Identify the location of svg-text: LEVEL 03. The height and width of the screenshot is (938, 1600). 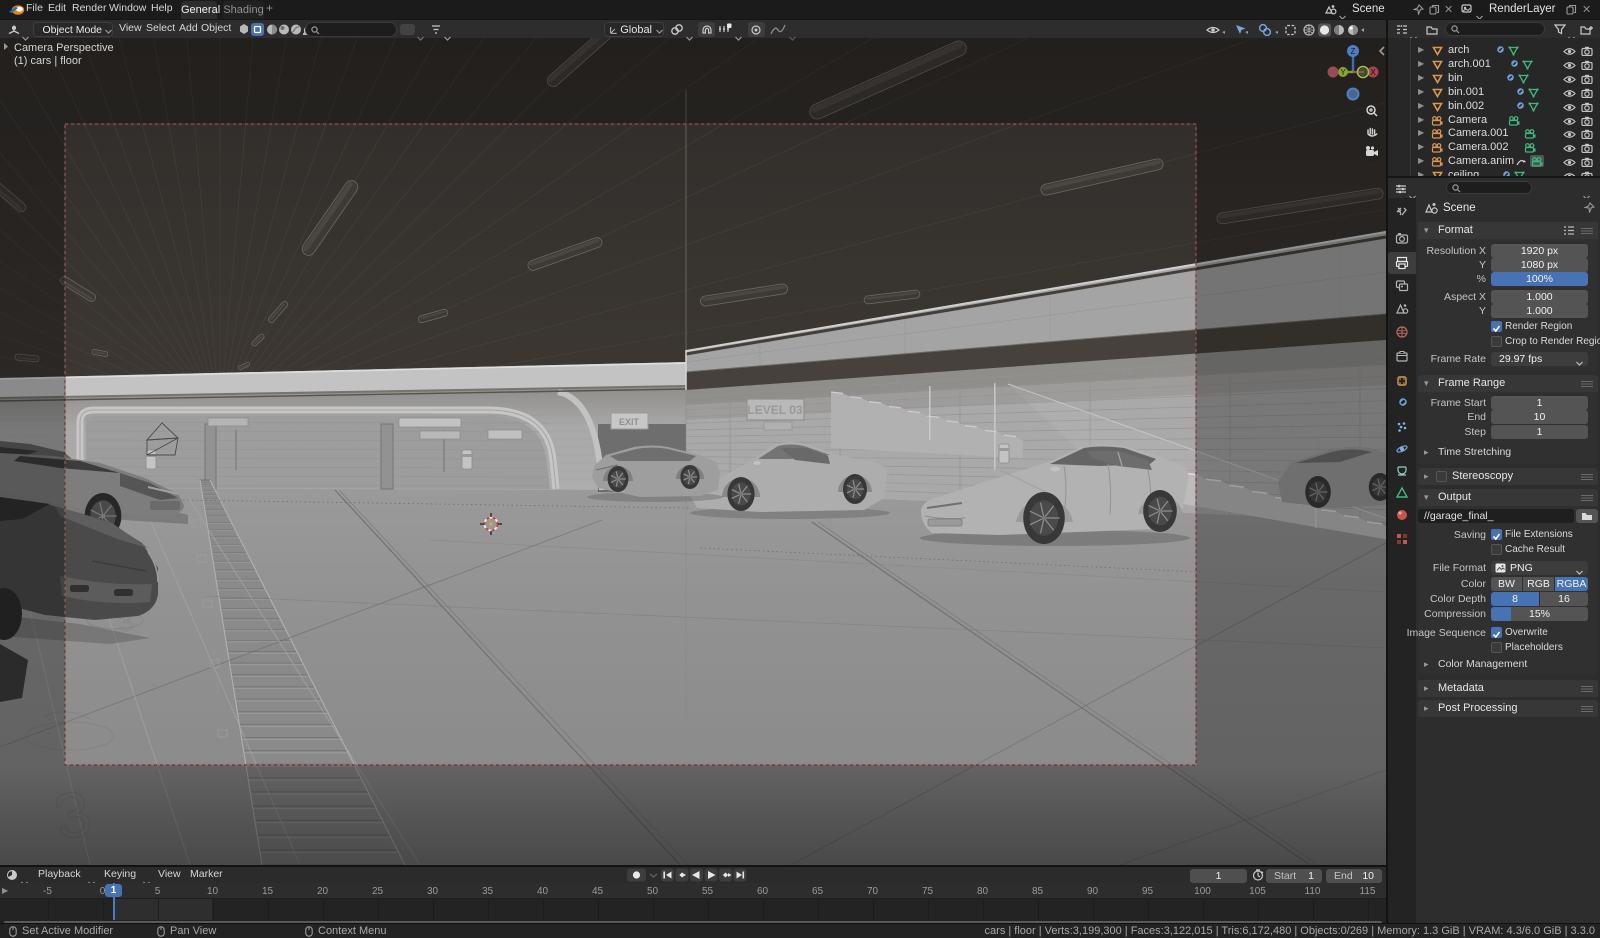
(774, 410).